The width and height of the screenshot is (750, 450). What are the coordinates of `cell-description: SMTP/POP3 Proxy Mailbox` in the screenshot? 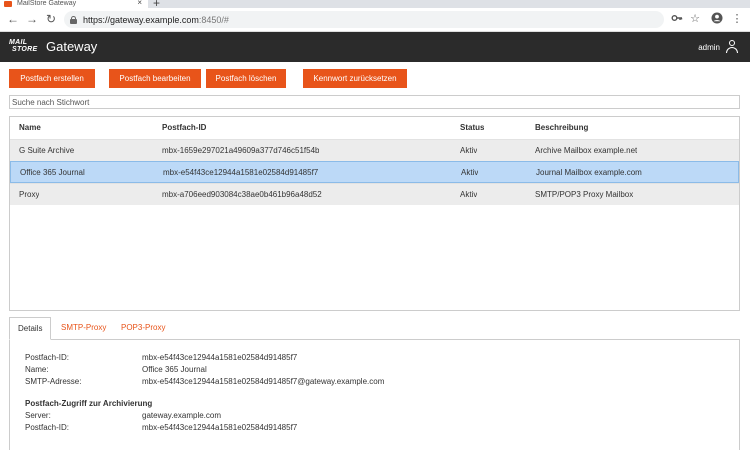 It's located at (584, 194).